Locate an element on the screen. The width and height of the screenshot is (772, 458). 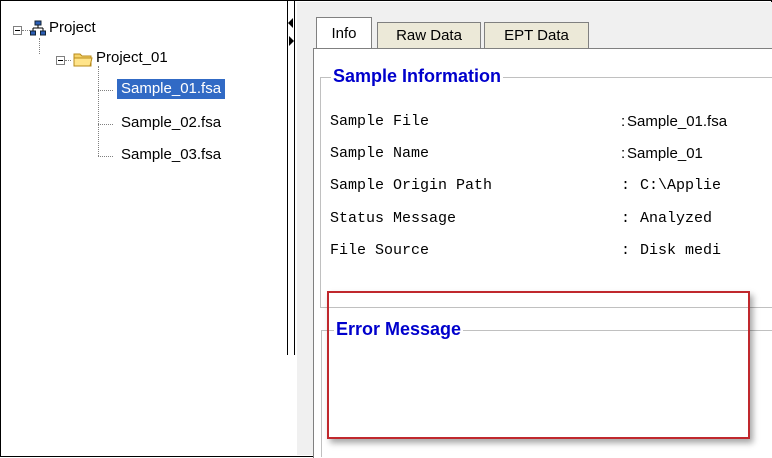
sample-info-title: Sample Information is located at coordinates (417, 76).